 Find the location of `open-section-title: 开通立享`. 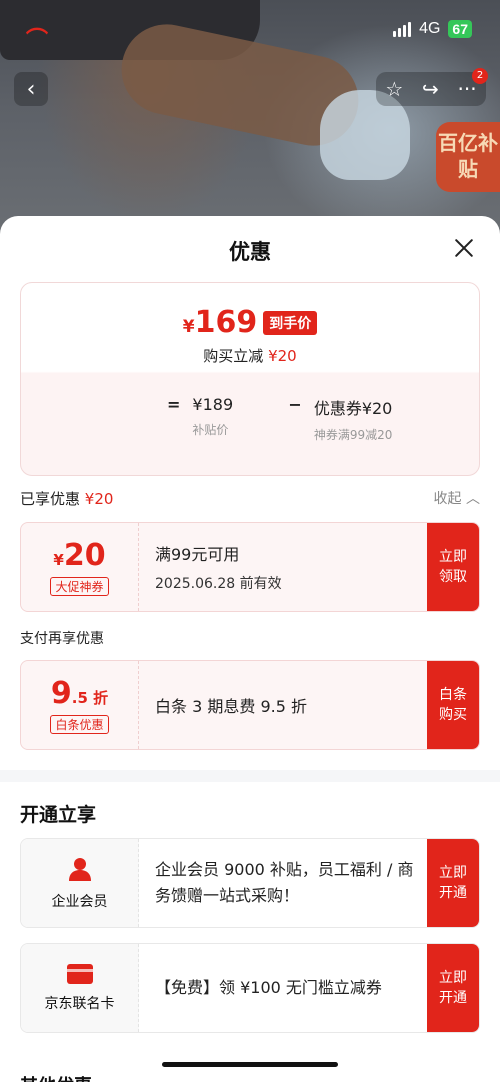

open-section-title: 开通立享 is located at coordinates (58, 815).